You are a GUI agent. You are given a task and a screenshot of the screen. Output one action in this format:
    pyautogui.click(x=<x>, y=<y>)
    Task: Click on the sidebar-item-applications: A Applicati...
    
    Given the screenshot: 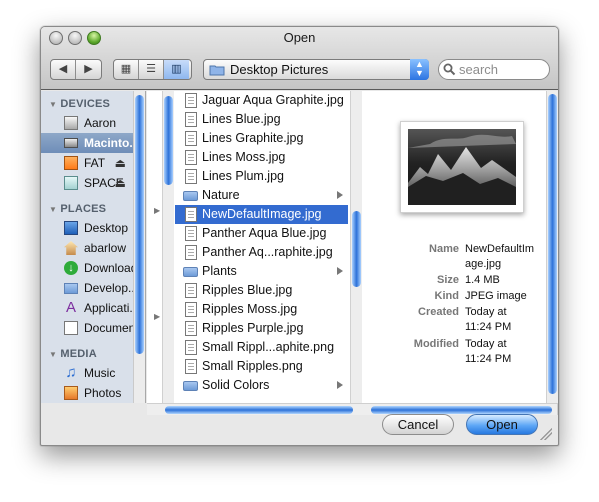 What is the action you would take?
    pyautogui.click(x=90, y=308)
    